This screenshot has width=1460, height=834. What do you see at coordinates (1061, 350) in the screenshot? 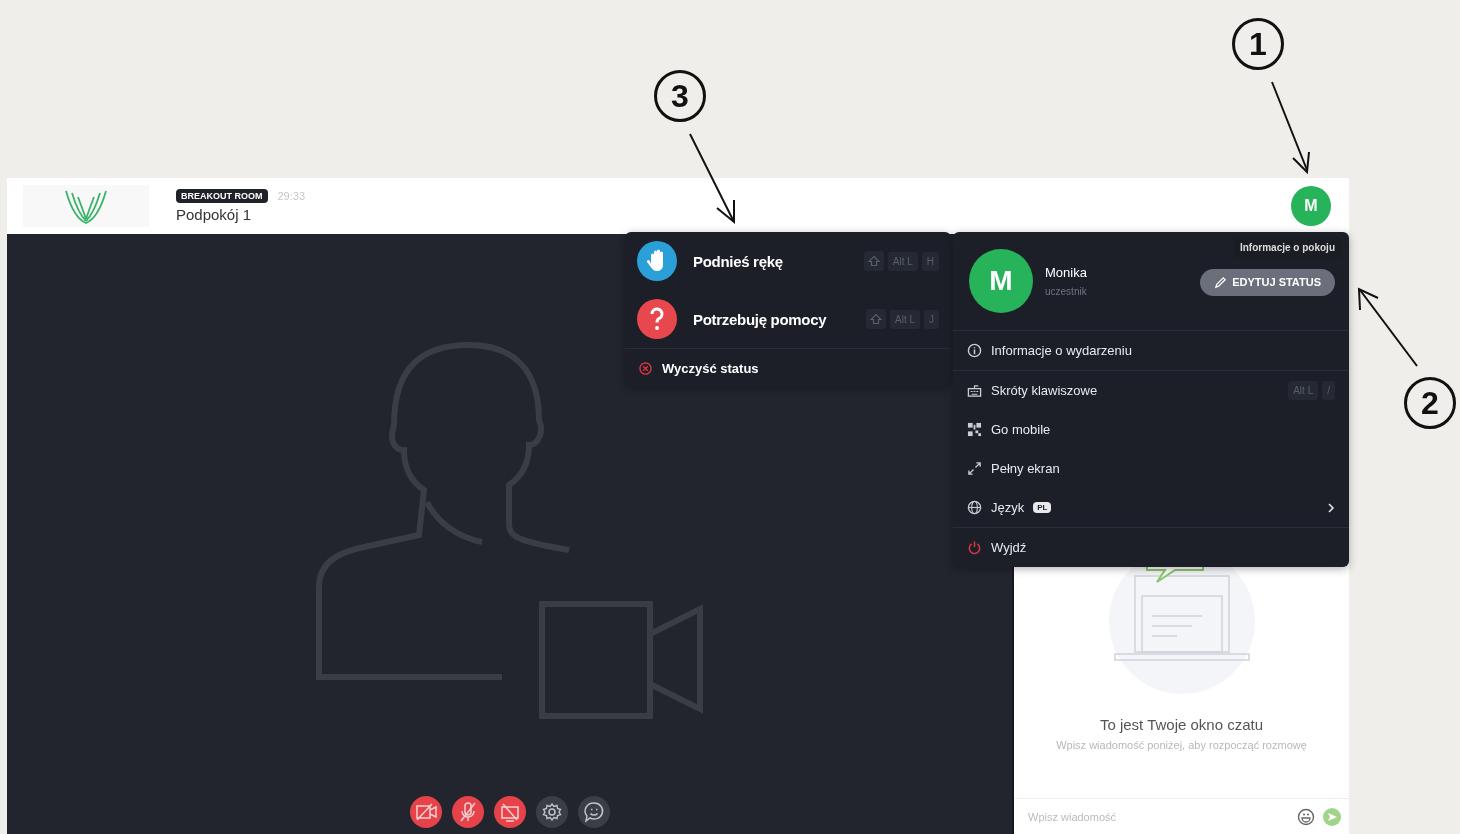
I see `menu-item: Informacje o wydarzeniu` at bounding box center [1061, 350].